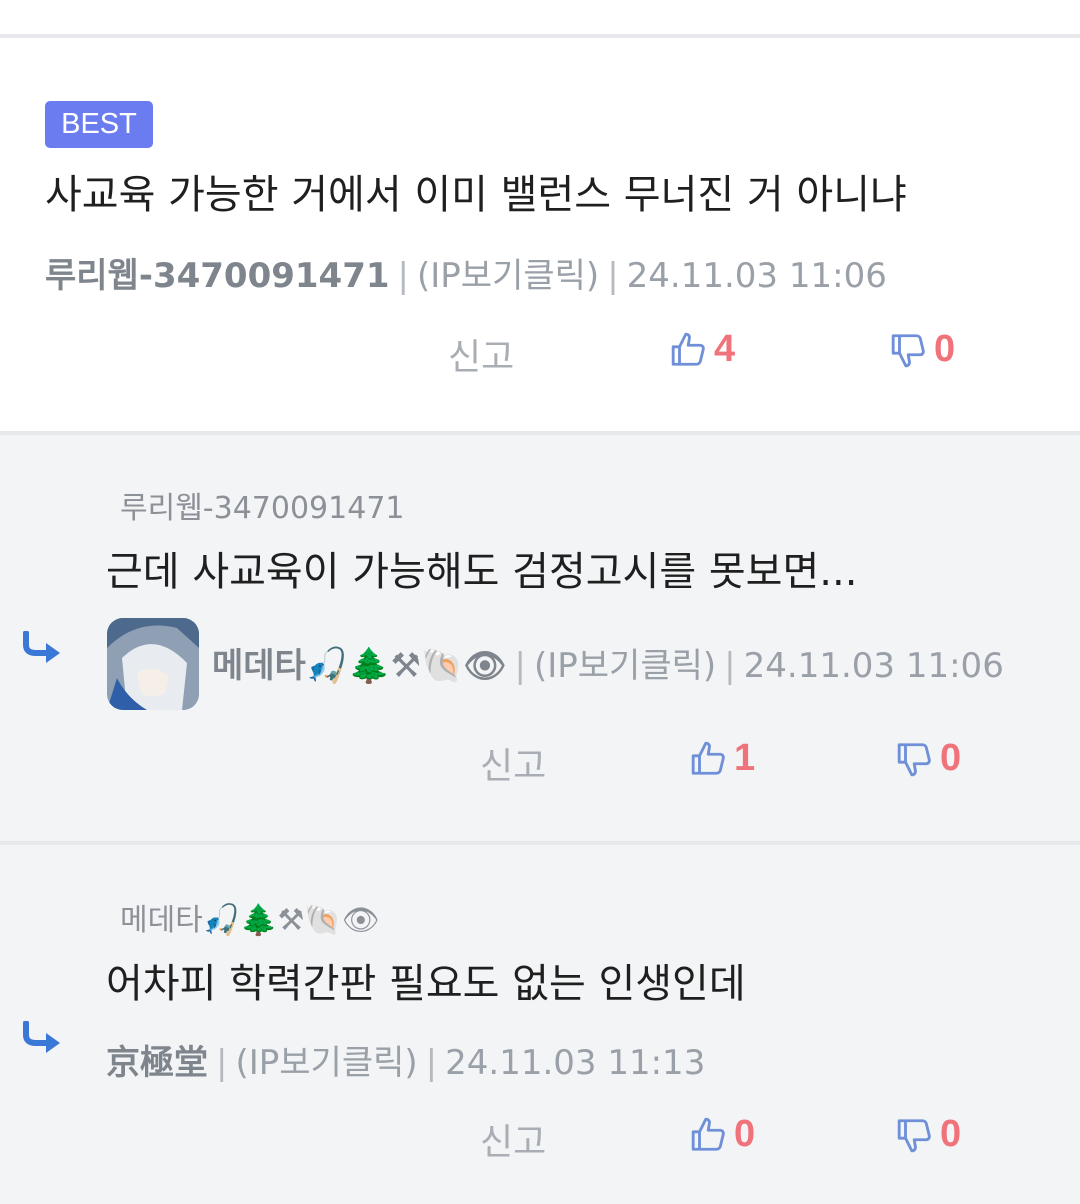  I want to click on comment-actions: 신고 4 0, so click(540, 358).